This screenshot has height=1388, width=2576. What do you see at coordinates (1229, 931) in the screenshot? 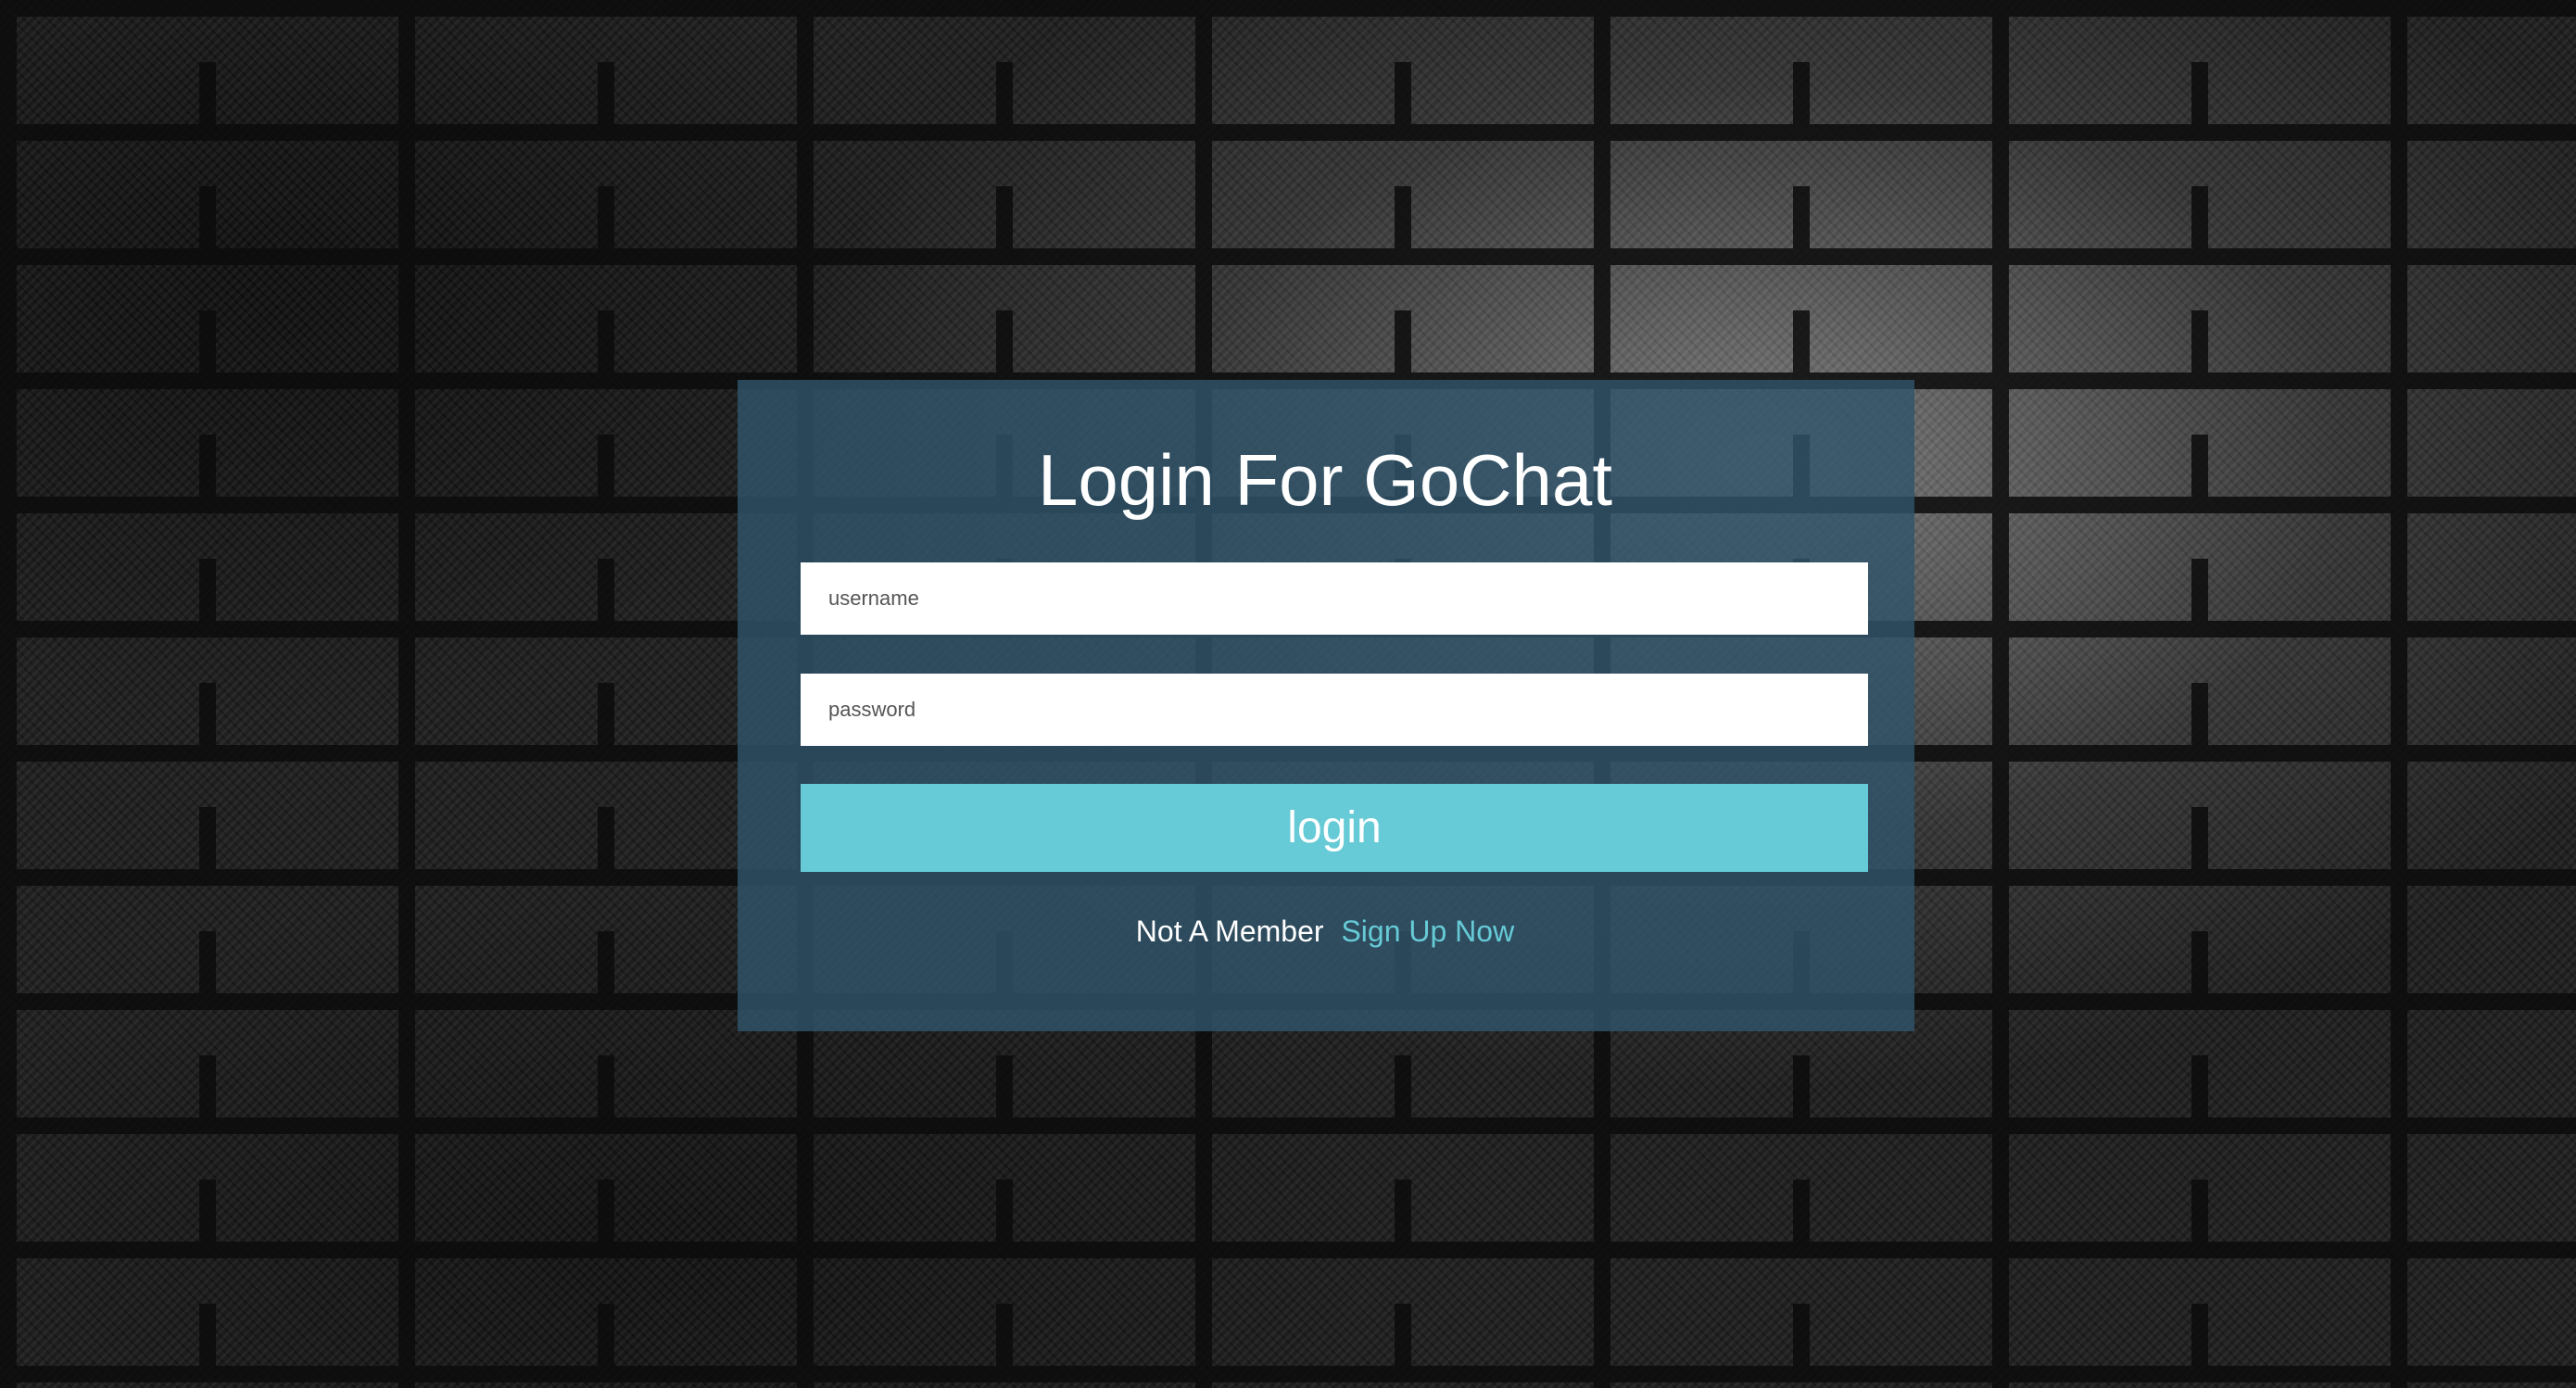
I see `not-member-label: Not A Member` at bounding box center [1229, 931].